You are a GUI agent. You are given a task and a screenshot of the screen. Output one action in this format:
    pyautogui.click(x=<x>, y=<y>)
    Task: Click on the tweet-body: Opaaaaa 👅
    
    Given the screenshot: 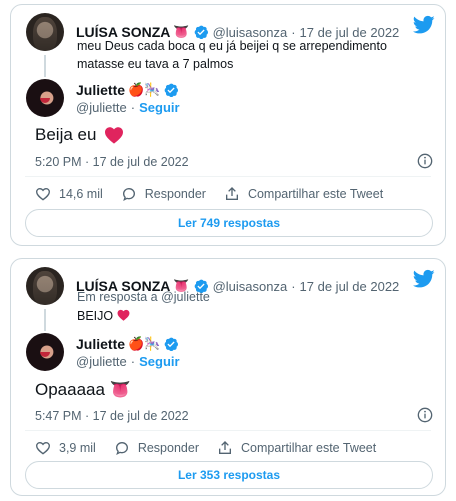 What is the action you would take?
    pyautogui.click(x=83, y=390)
    